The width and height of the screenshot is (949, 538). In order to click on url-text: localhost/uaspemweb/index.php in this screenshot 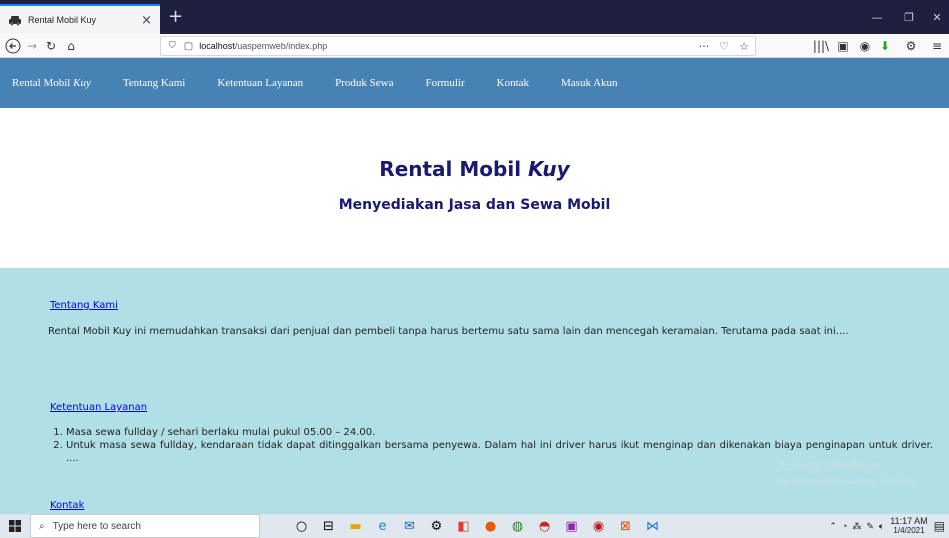, I will do `click(263, 46)`.